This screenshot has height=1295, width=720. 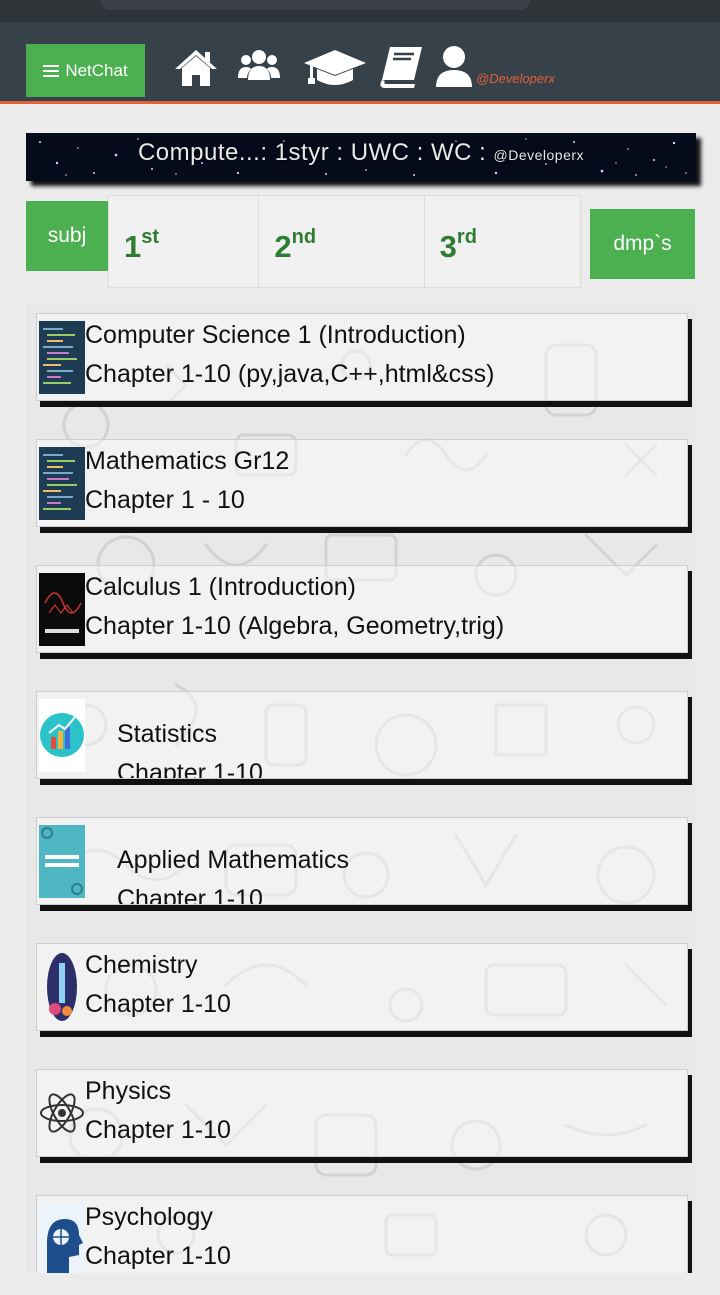 What do you see at coordinates (295, 626) in the screenshot?
I see `course-subtitle: Chapter 1-10 (Algebra, Geometry,trig)` at bounding box center [295, 626].